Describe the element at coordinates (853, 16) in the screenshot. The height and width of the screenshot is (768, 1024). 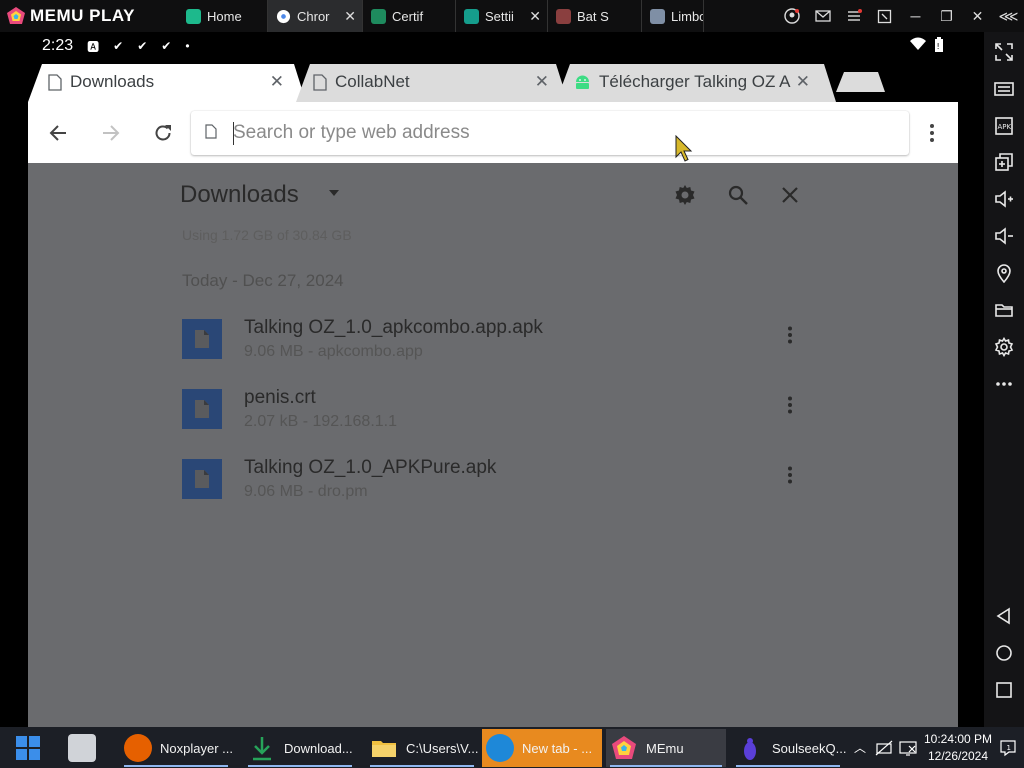
I see `menu-icon` at that location.